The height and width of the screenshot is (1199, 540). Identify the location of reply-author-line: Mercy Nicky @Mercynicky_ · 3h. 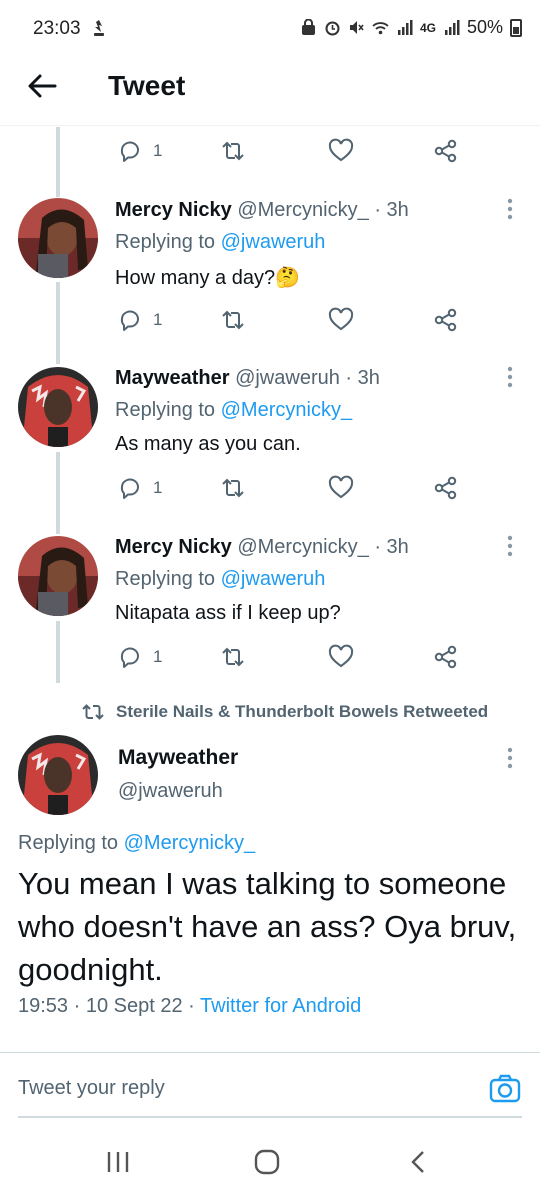
(262, 210).